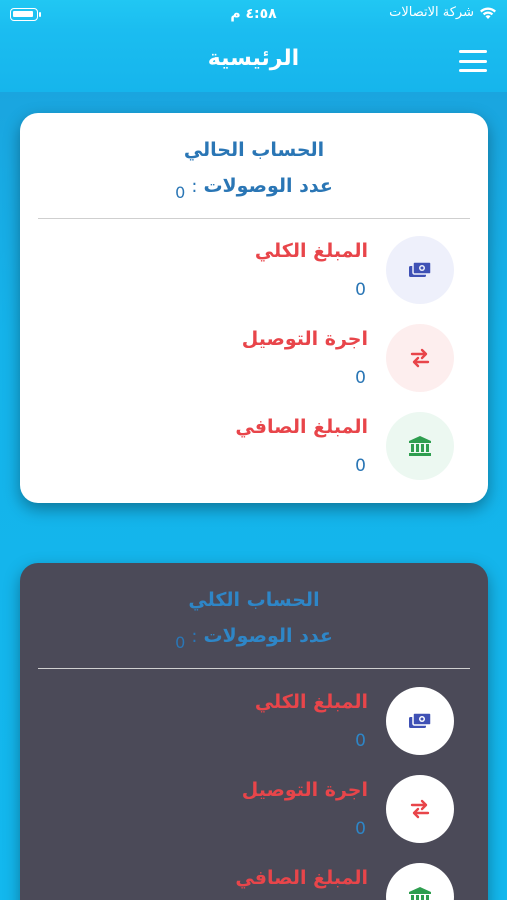 This screenshot has width=507, height=900. Describe the element at coordinates (254, 600) in the screenshot. I see `card-title: الحساب الكلي` at that location.